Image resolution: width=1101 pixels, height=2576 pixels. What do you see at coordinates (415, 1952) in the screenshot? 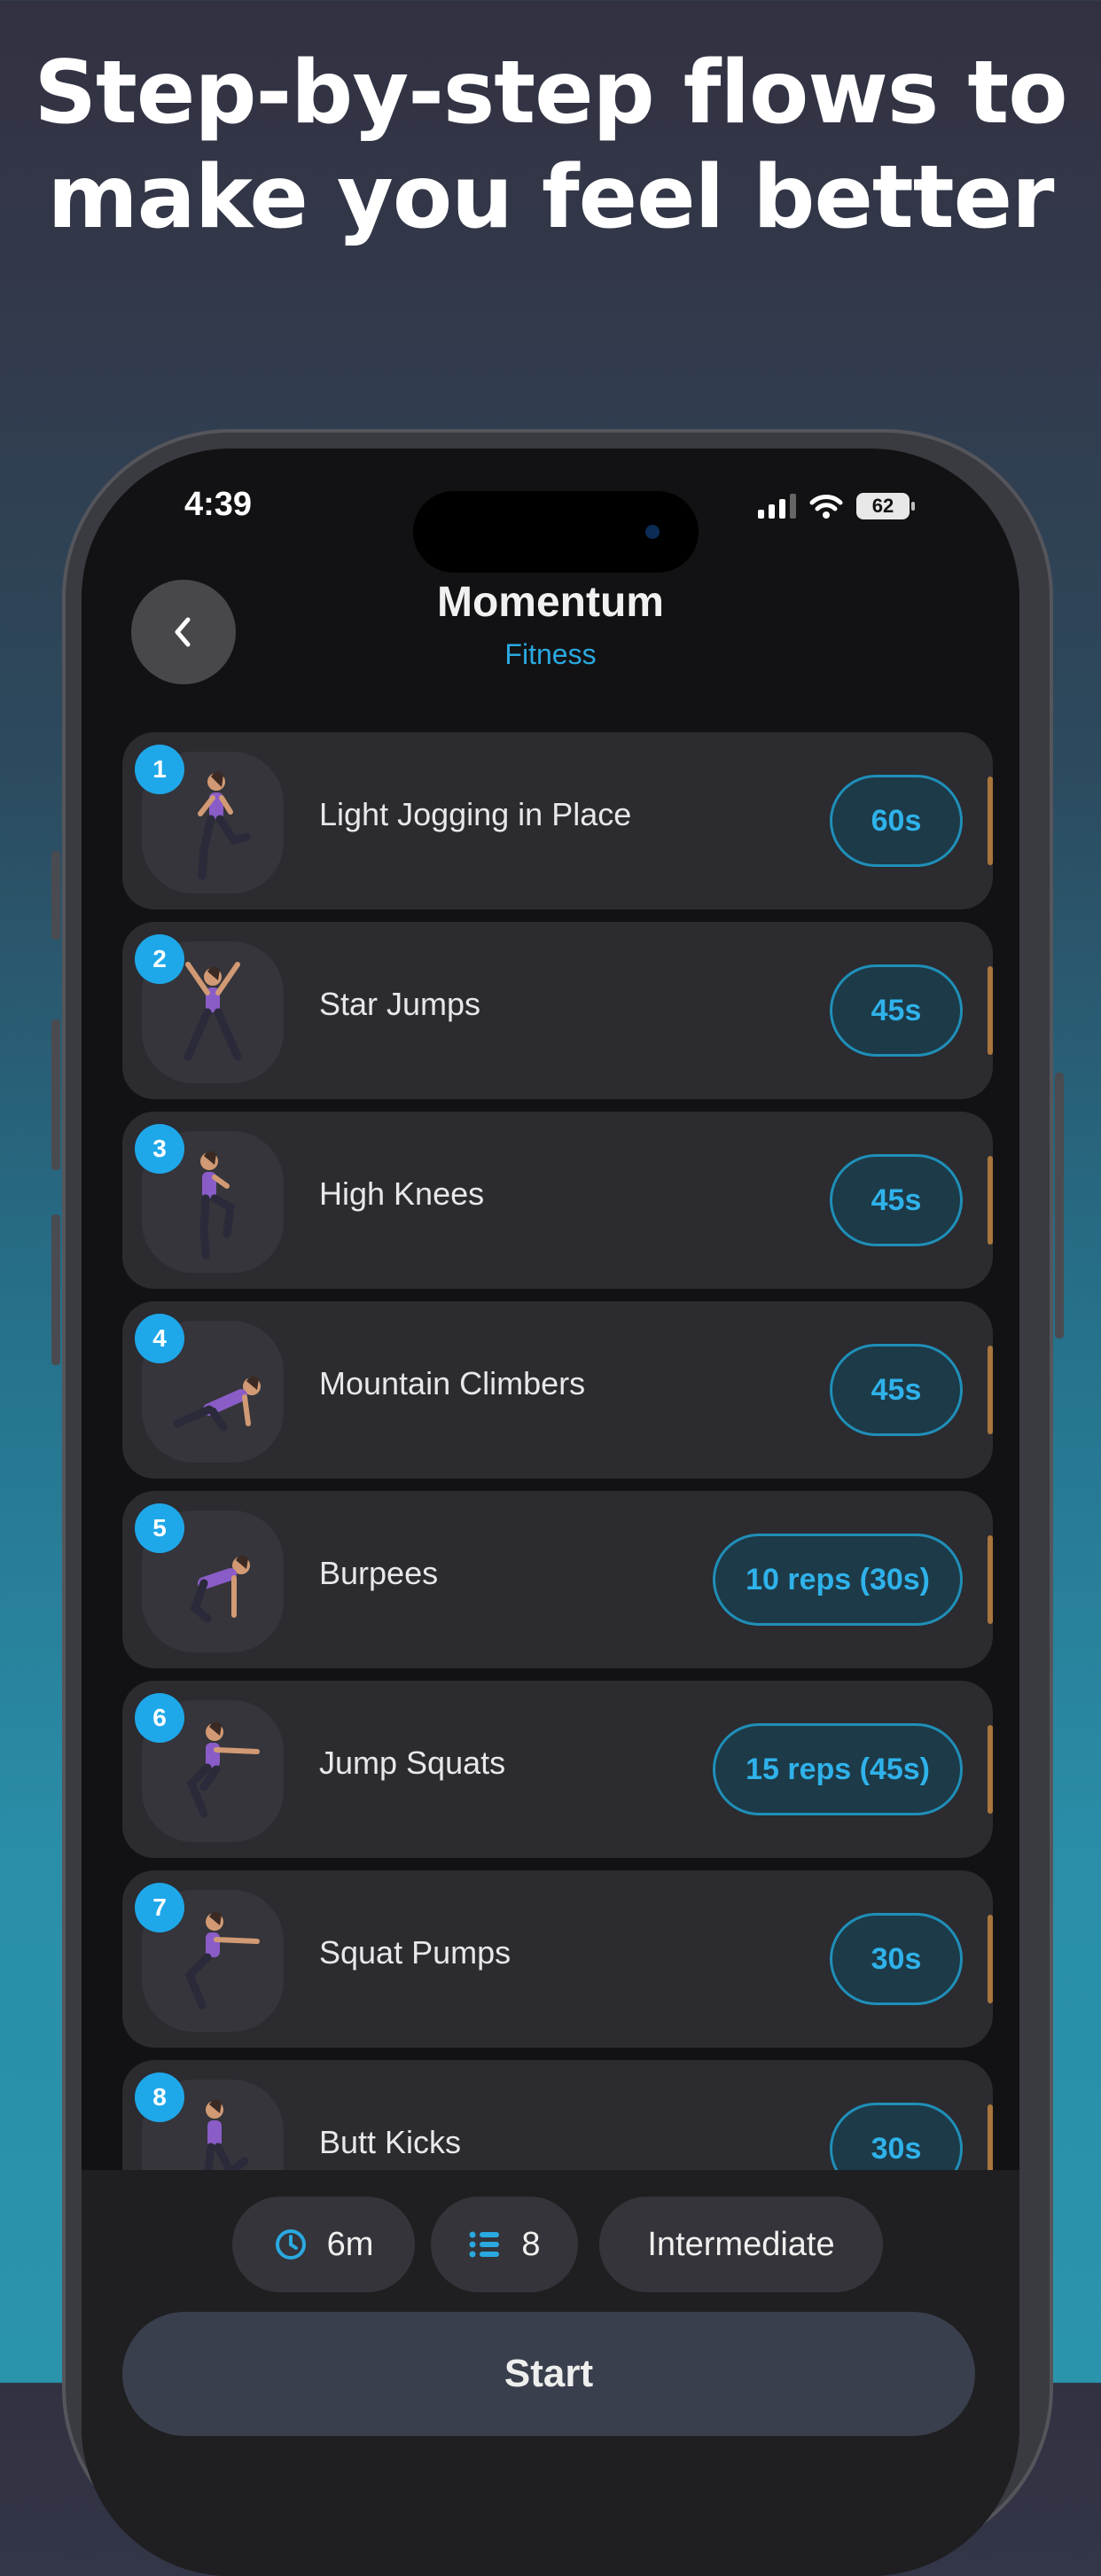
I see `exercise-name: Squat Pumps` at bounding box center [415, 1952].